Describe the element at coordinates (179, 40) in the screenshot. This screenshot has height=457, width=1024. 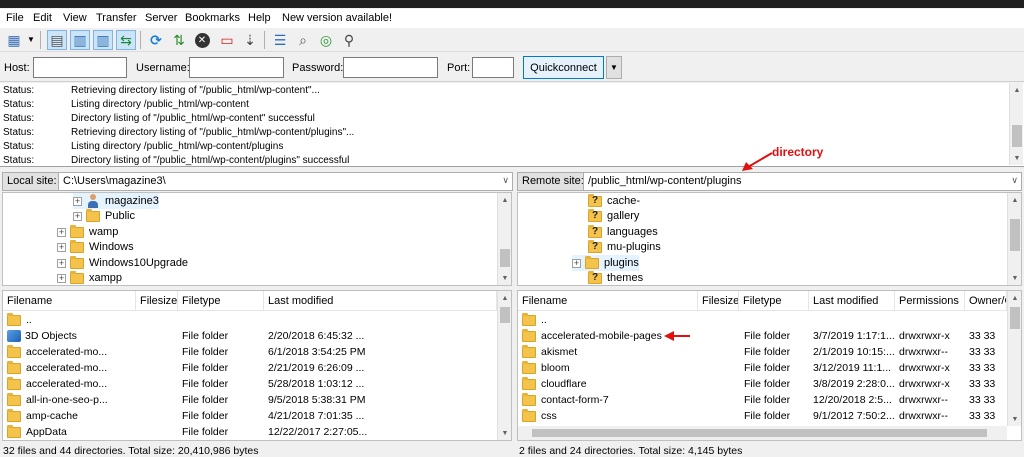
I see `process-queue-icon: ⇅` at that location.